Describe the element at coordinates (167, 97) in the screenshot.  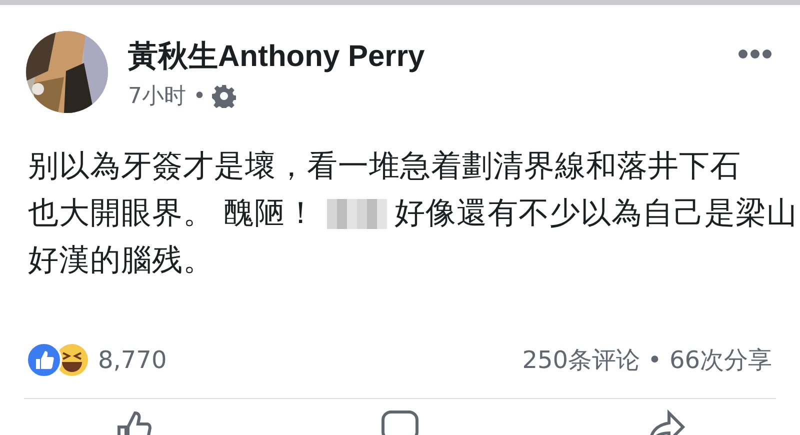
I see `post-time: 7小时 •` at that location.